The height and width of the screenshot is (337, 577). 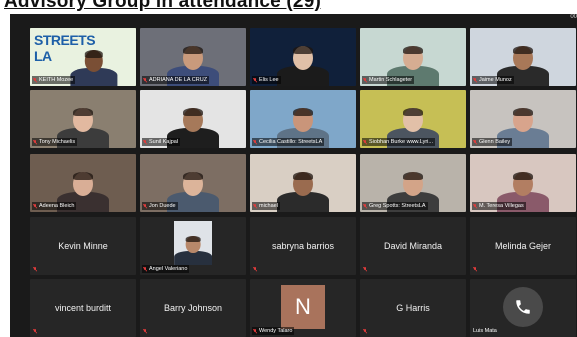 I want to click on participant-name: Jon Duede, so click(x=162, y=206).